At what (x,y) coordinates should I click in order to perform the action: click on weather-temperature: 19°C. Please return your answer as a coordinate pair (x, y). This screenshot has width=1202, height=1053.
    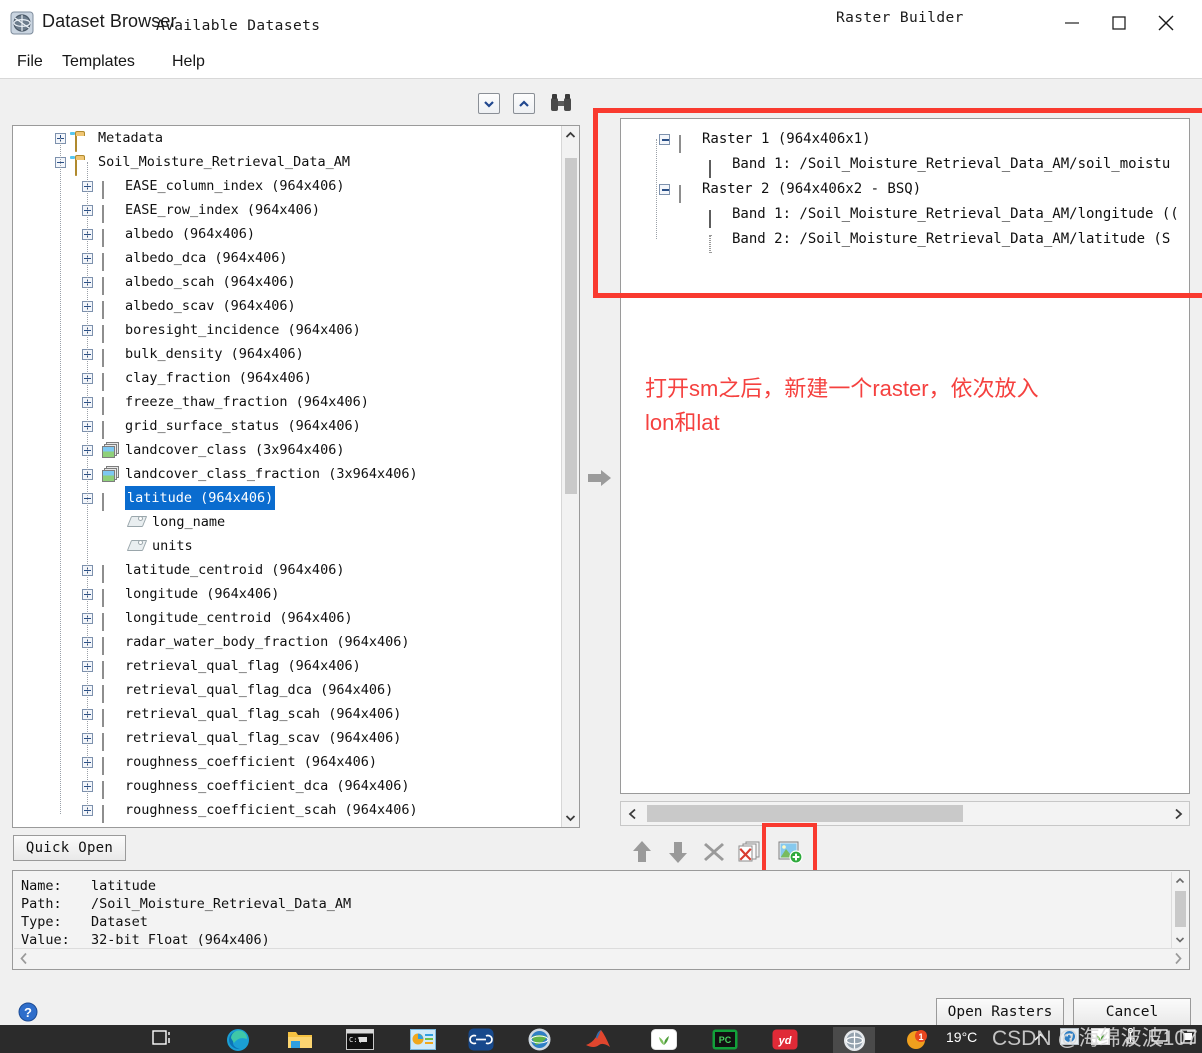
    Looking at the image, I should click on (961, 1037).